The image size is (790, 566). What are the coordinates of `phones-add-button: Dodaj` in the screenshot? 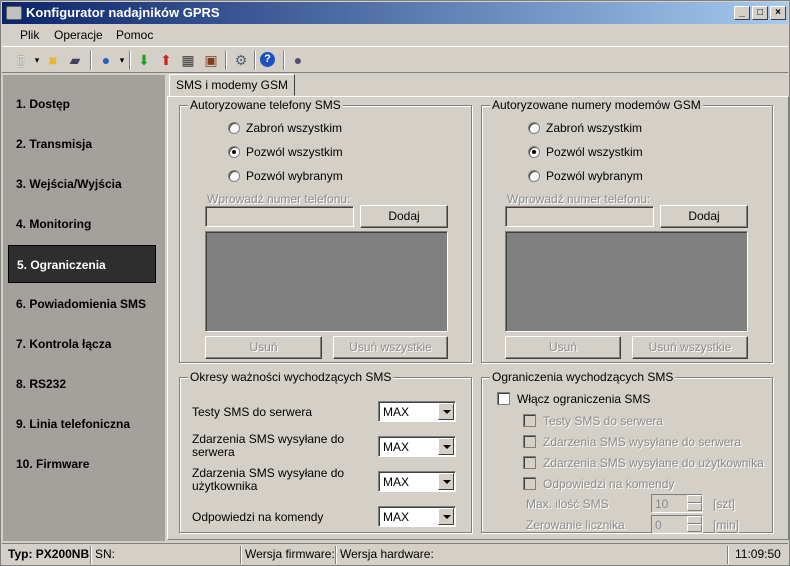 It's located at (404, 216).